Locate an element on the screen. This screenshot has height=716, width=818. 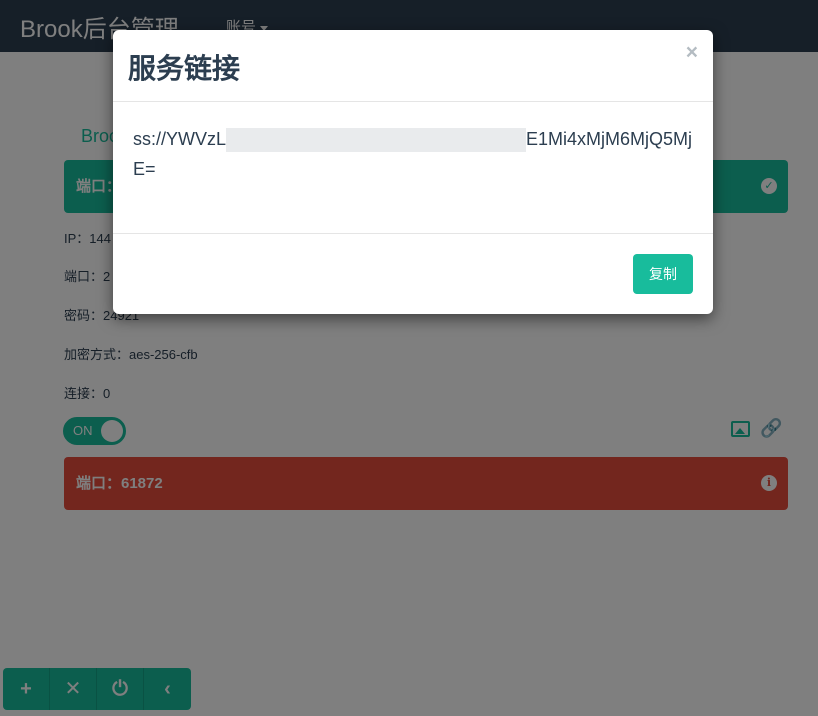
redacted-link-segment: xxxxxxxxxxxxxxxxxxxxxxxx is located at coordinates (376, 140).